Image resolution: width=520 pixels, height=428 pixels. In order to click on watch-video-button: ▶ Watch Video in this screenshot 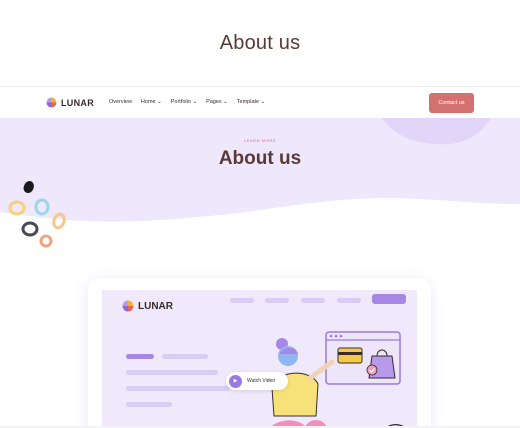, I will do `click(257, 381)`.